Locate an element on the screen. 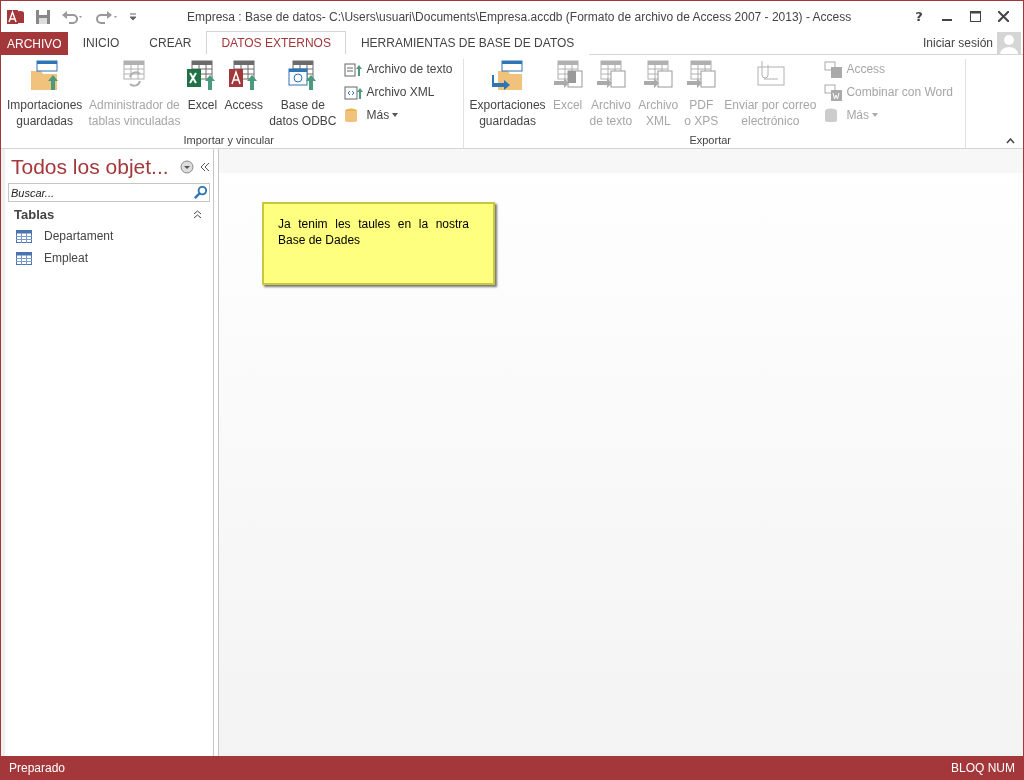  word-icon is located at coordinates (834, 92).